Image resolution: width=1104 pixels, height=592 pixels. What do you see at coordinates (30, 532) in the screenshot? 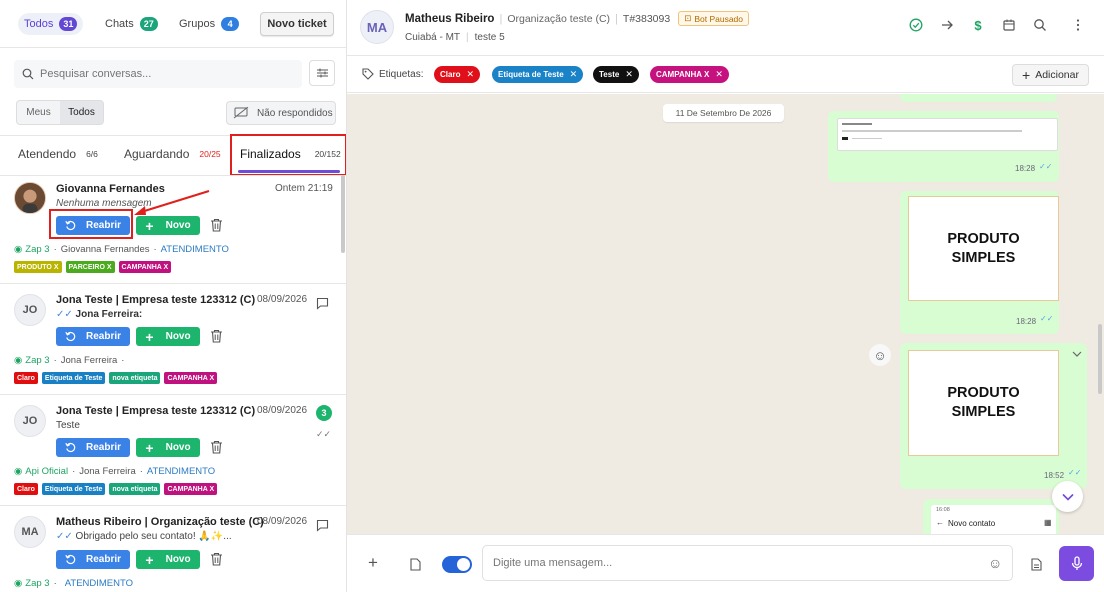
I see `avatar: MA` at bounding box center [30, 532].